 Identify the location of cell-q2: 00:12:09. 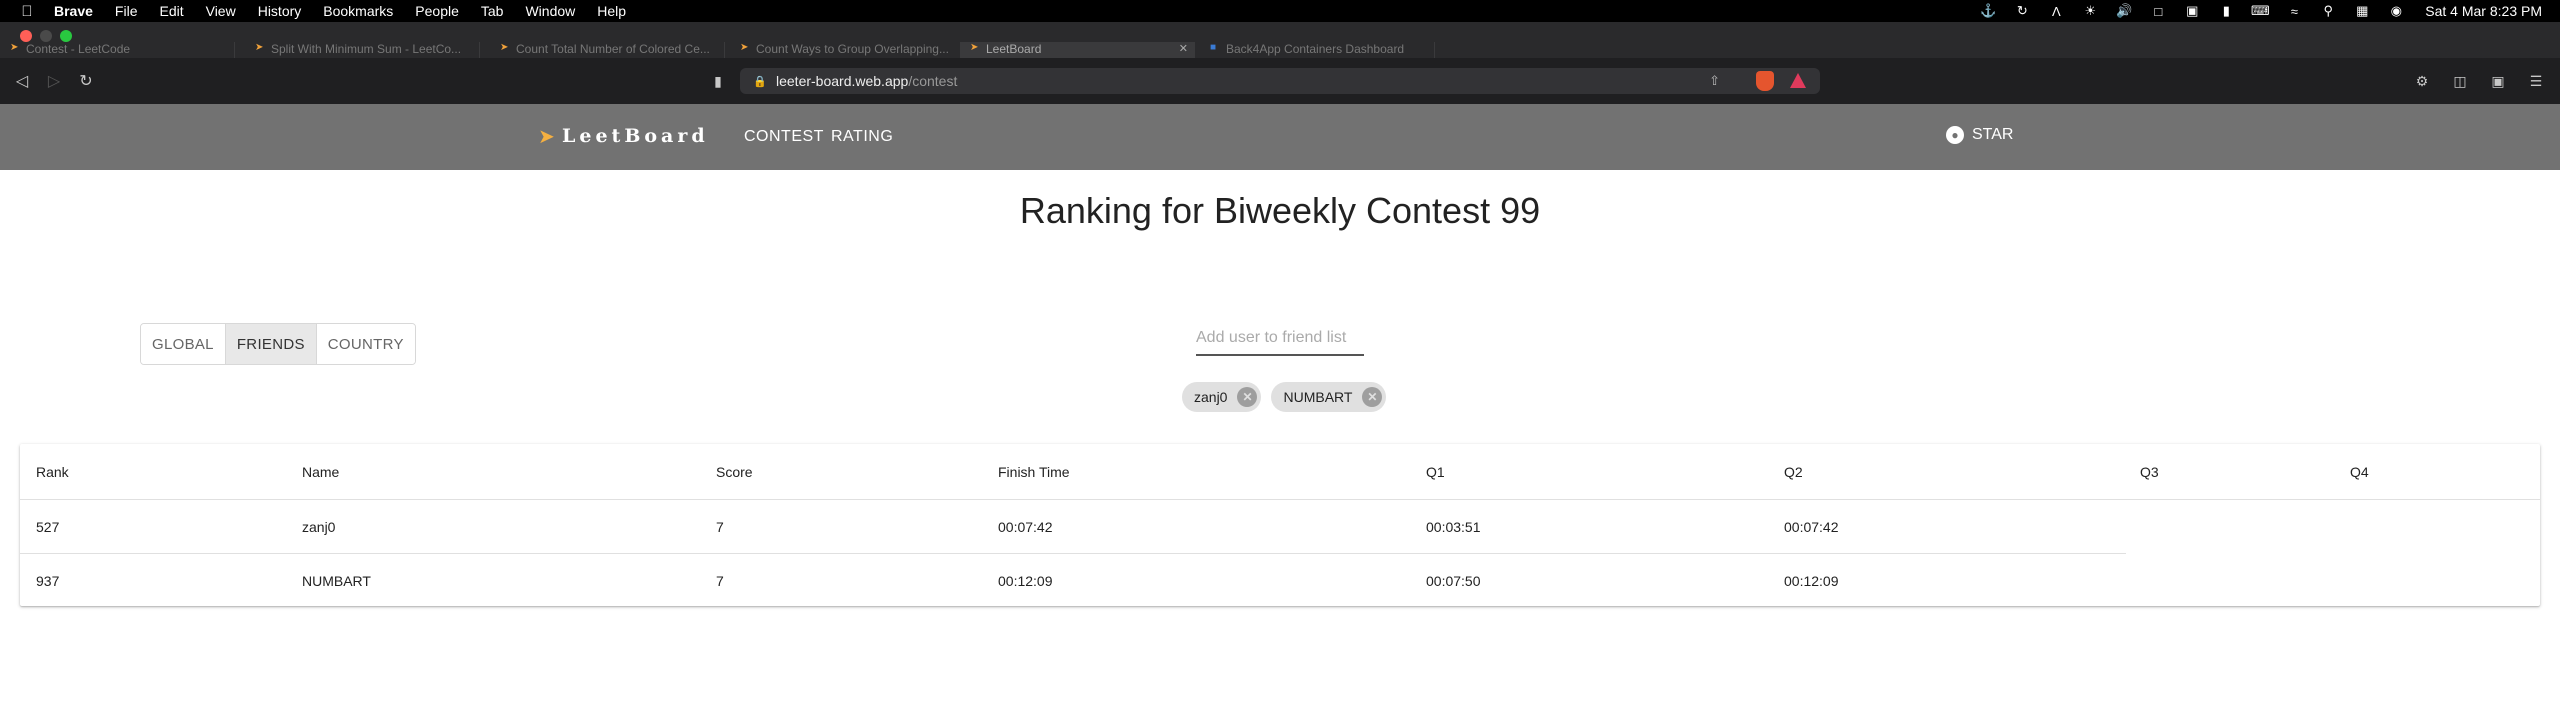
(1811, 581).